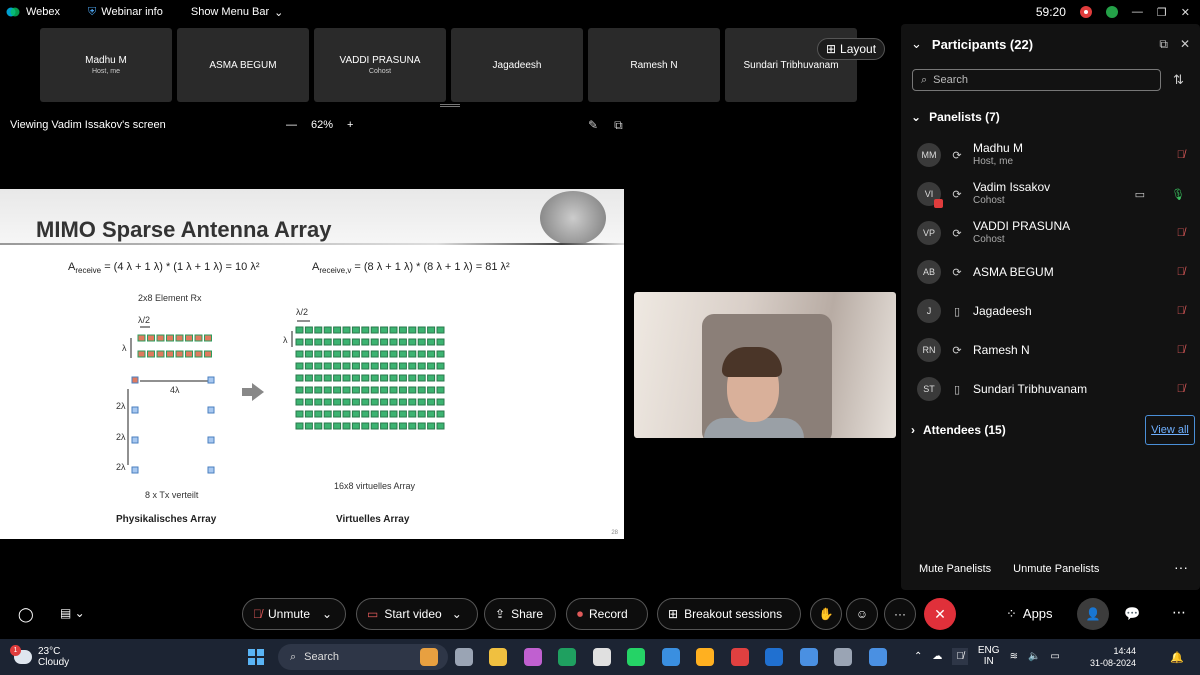  Describe the element at coordinates (237, 12) in the screenshot. I see `show-menu-bar-button: Show Menu Bar ⌄` at that location.